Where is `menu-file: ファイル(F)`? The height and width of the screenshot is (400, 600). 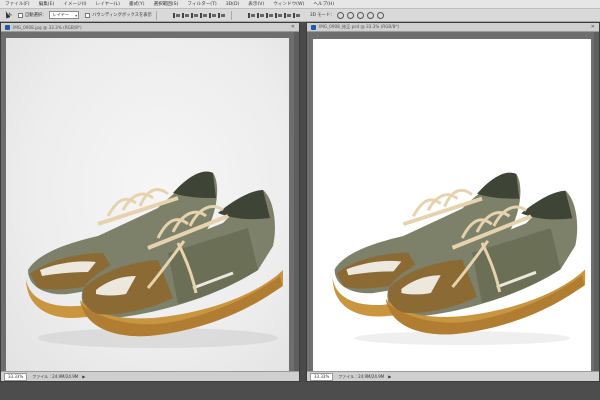
menu-file: ファイル(F) is located at coordinates (18, 4).